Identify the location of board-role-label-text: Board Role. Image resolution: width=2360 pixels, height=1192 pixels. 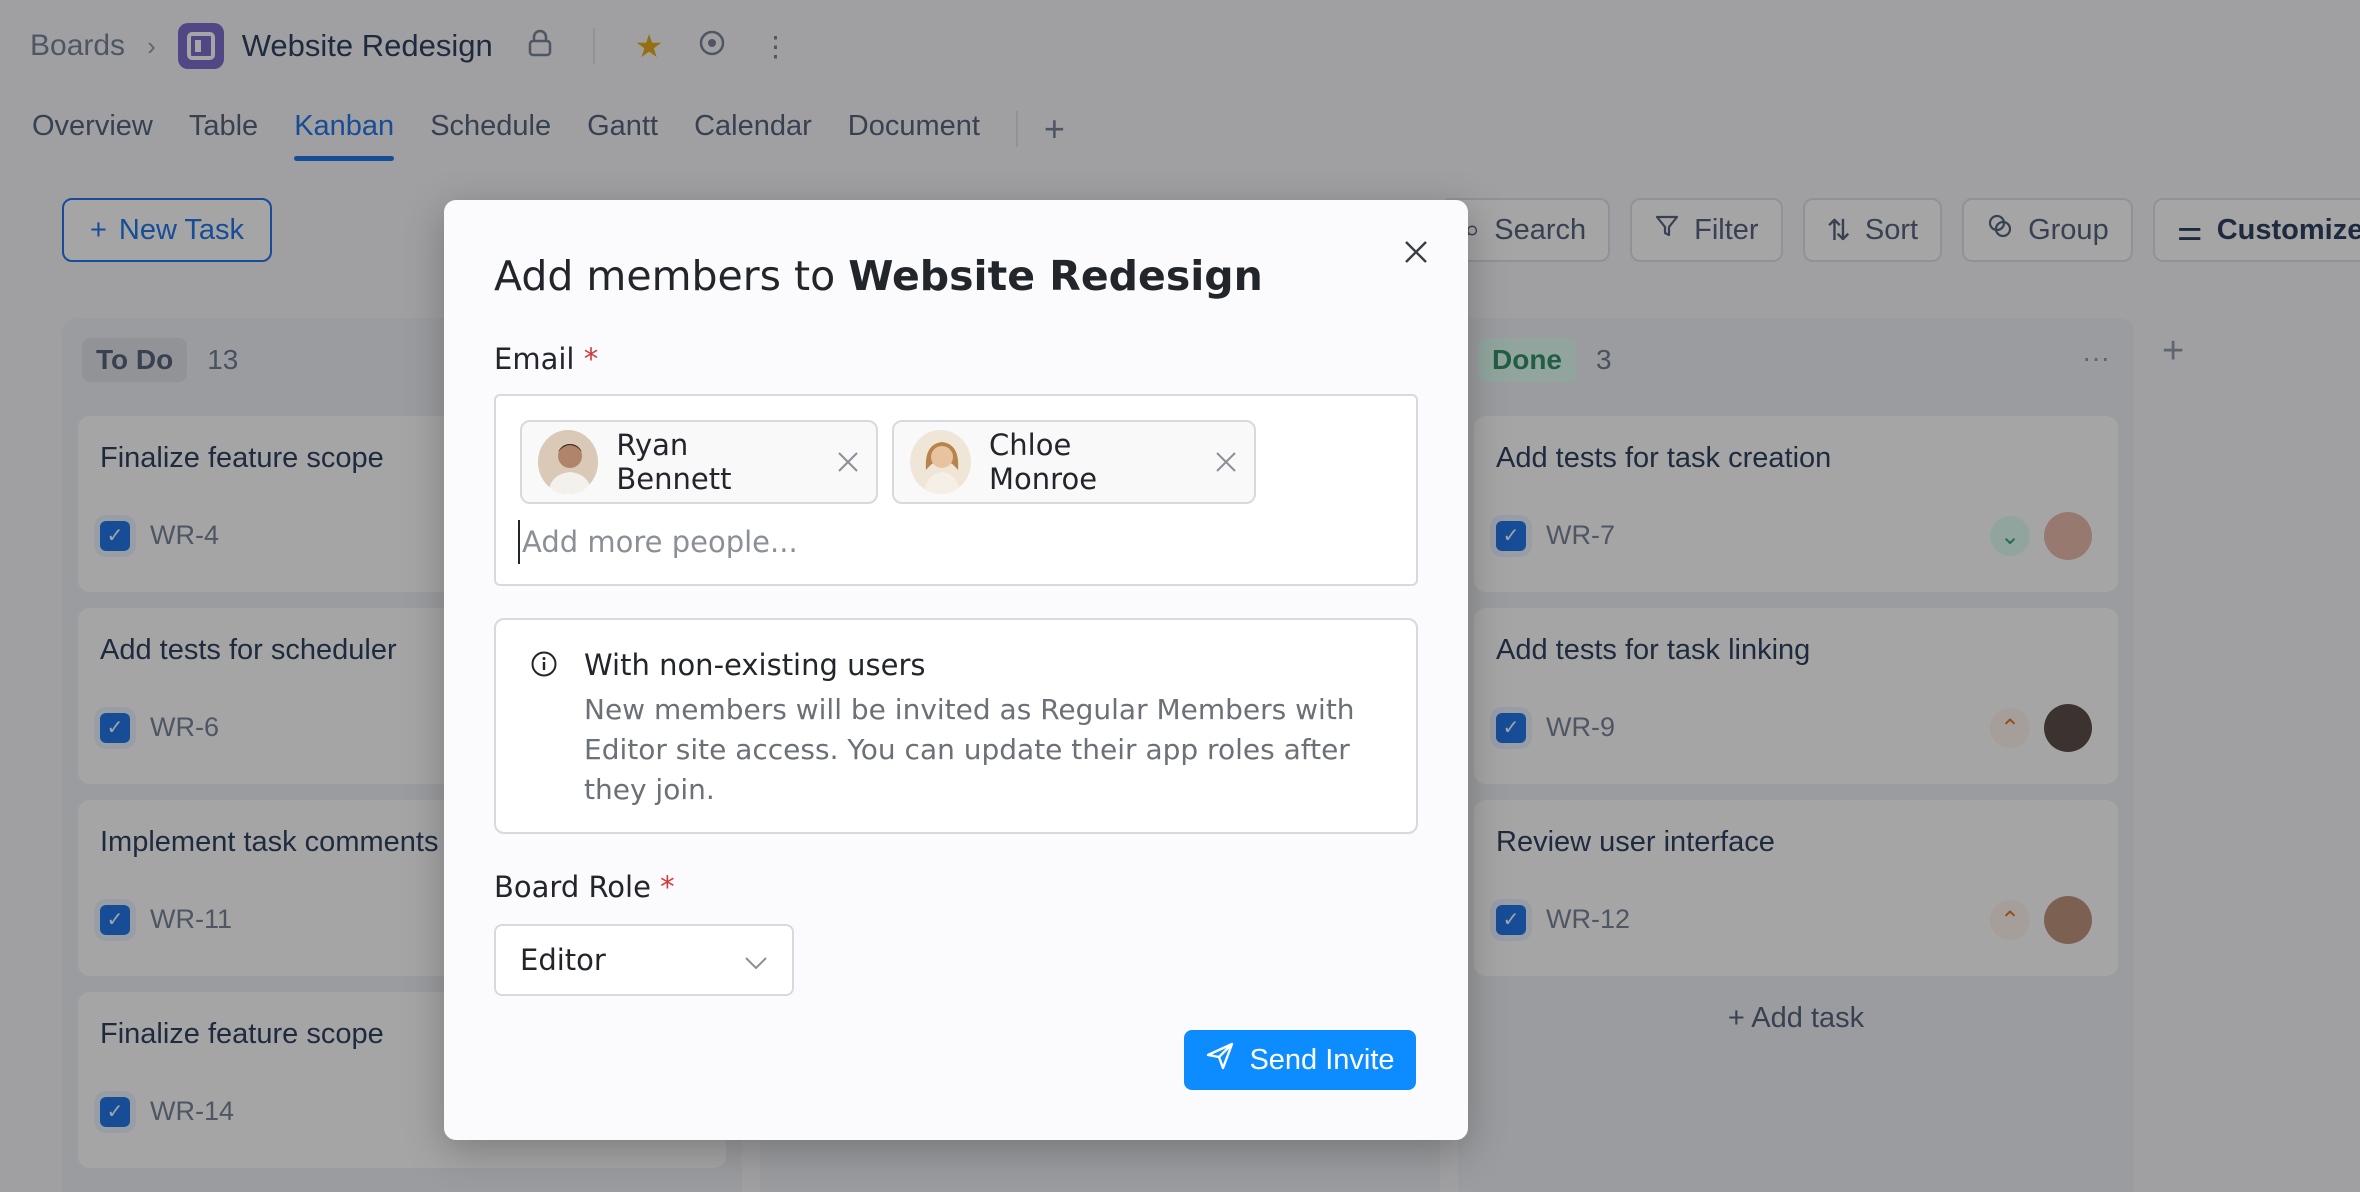
(572, 887).